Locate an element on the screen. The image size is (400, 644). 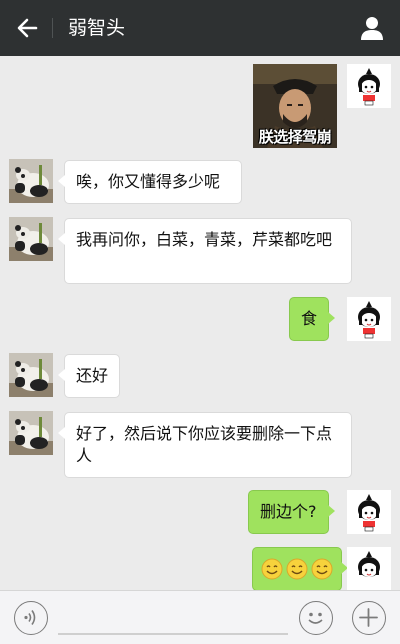
message-text: 好了，然后说下你应该要删除一下点人 is located at coordinates (204, 444).